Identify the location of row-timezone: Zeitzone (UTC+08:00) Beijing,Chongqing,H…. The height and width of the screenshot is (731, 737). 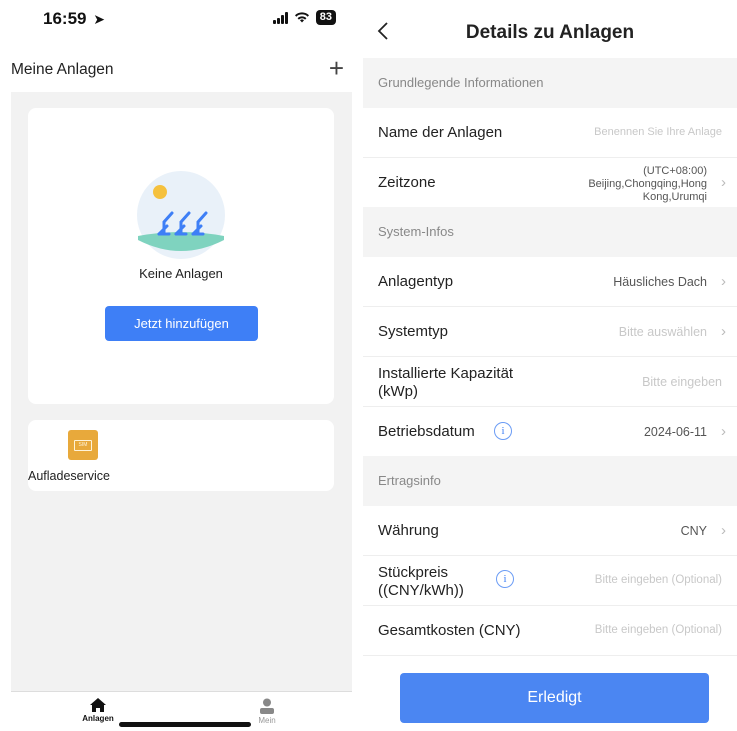
(550, 183).